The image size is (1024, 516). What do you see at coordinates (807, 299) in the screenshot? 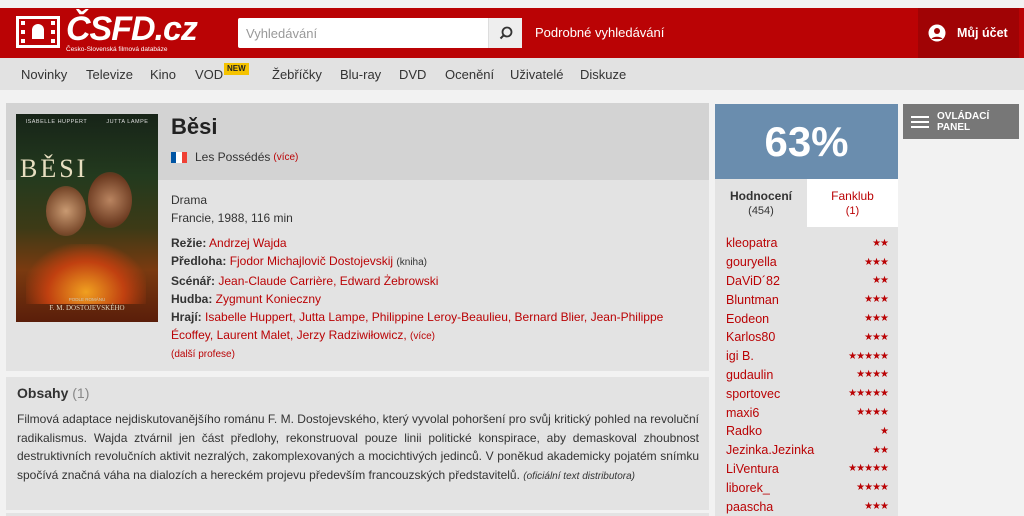
I see `user-rating-row: Bluntman ★★★` at bounding box center [807, 299].